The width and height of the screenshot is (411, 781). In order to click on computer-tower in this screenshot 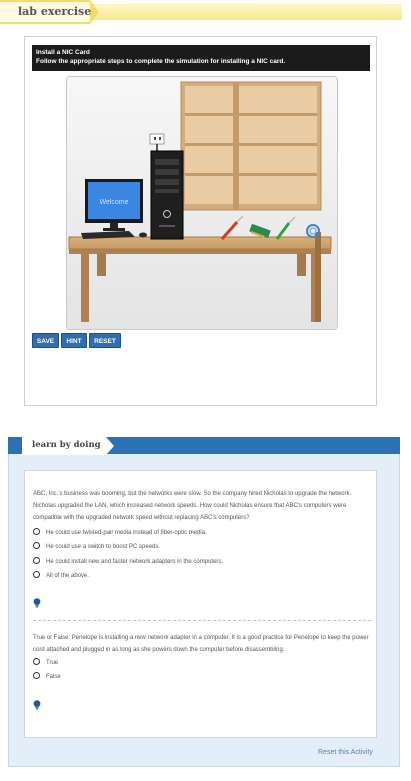, I will do `click(167, 195)`.